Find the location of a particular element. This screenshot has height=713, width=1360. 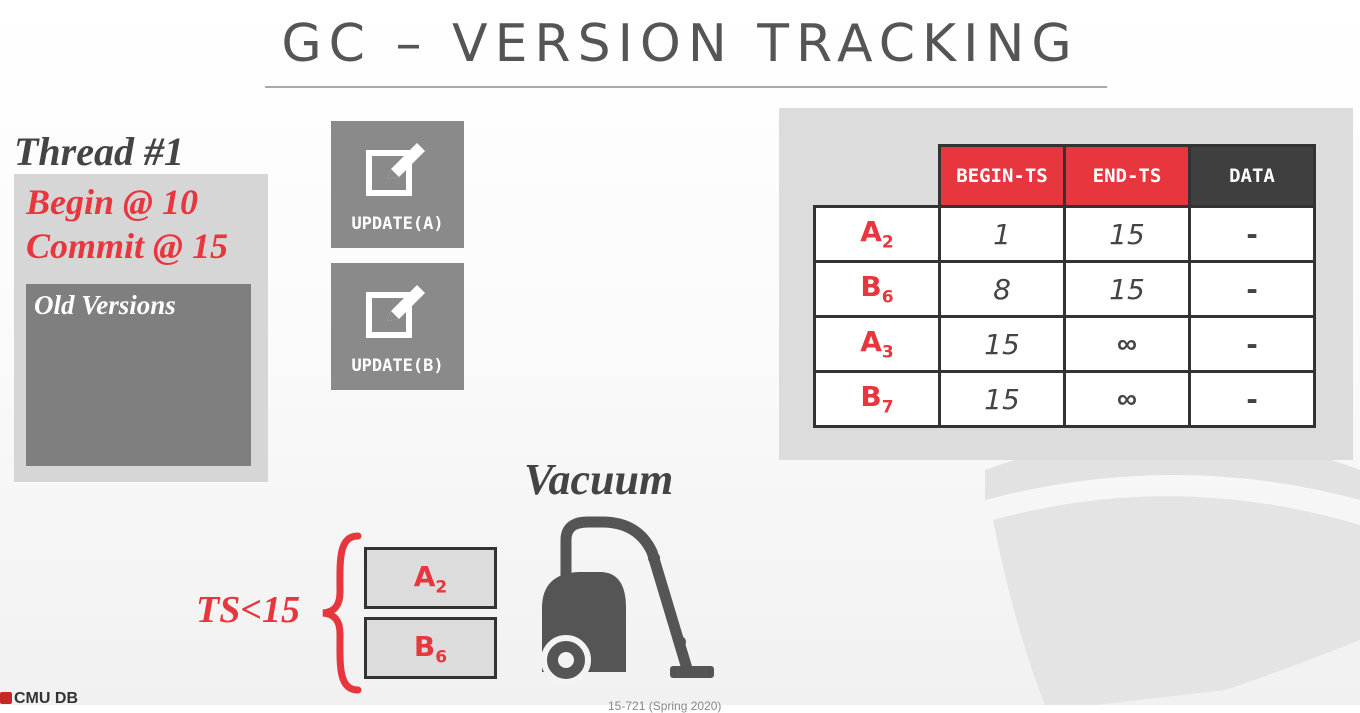

table-row: B7 15 ∞ - is located at coordinates (1064, 399).